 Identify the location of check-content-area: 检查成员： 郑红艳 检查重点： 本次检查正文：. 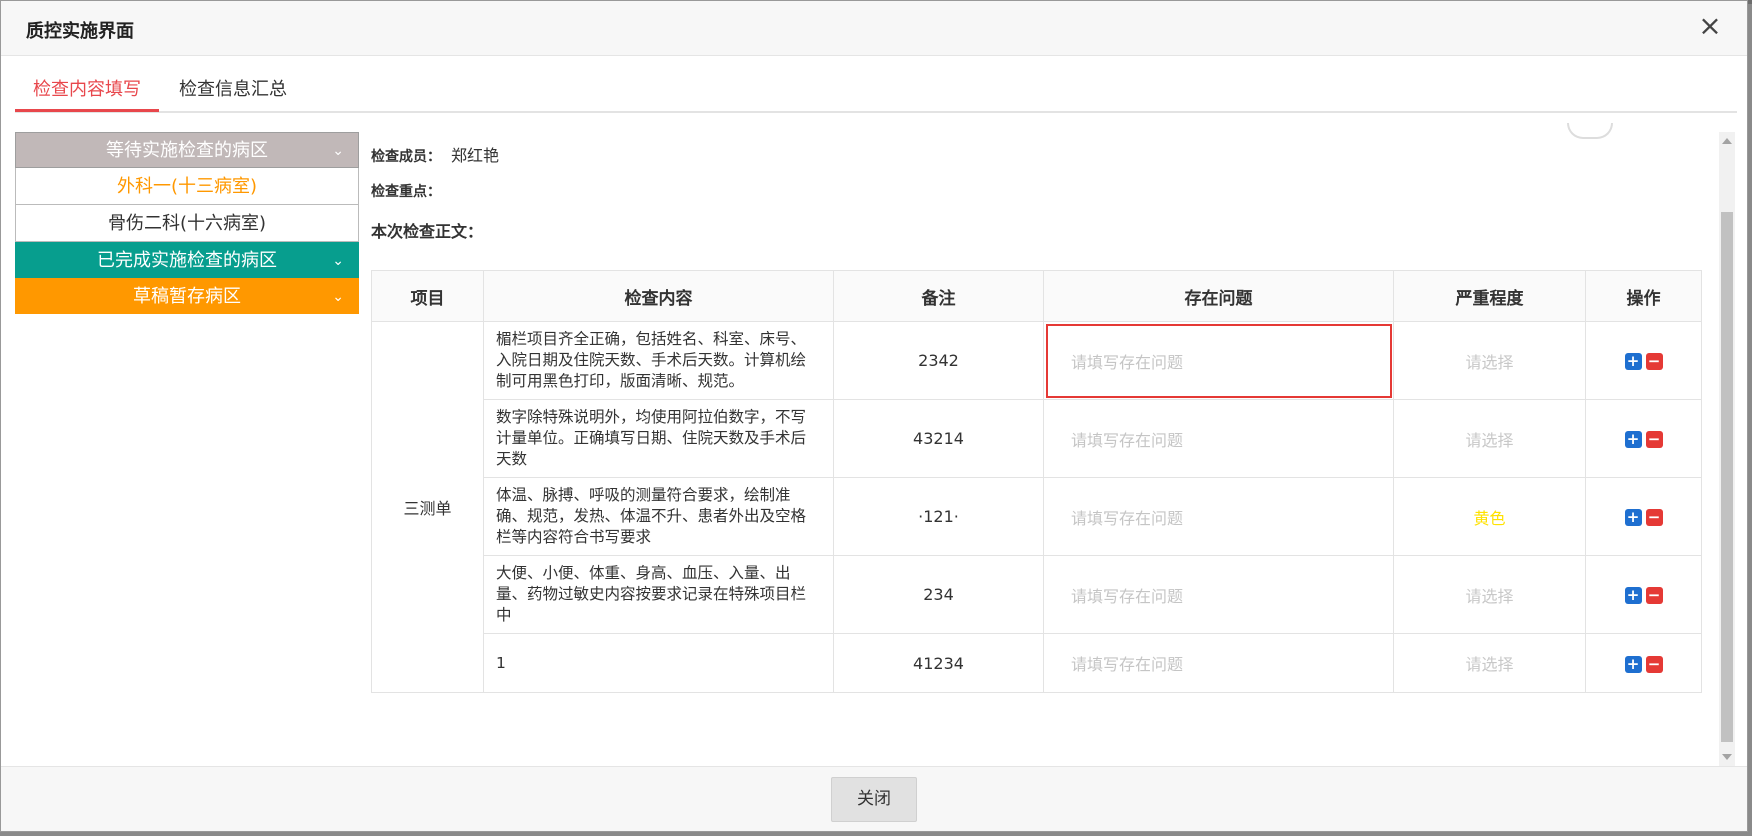
(1045, 187).